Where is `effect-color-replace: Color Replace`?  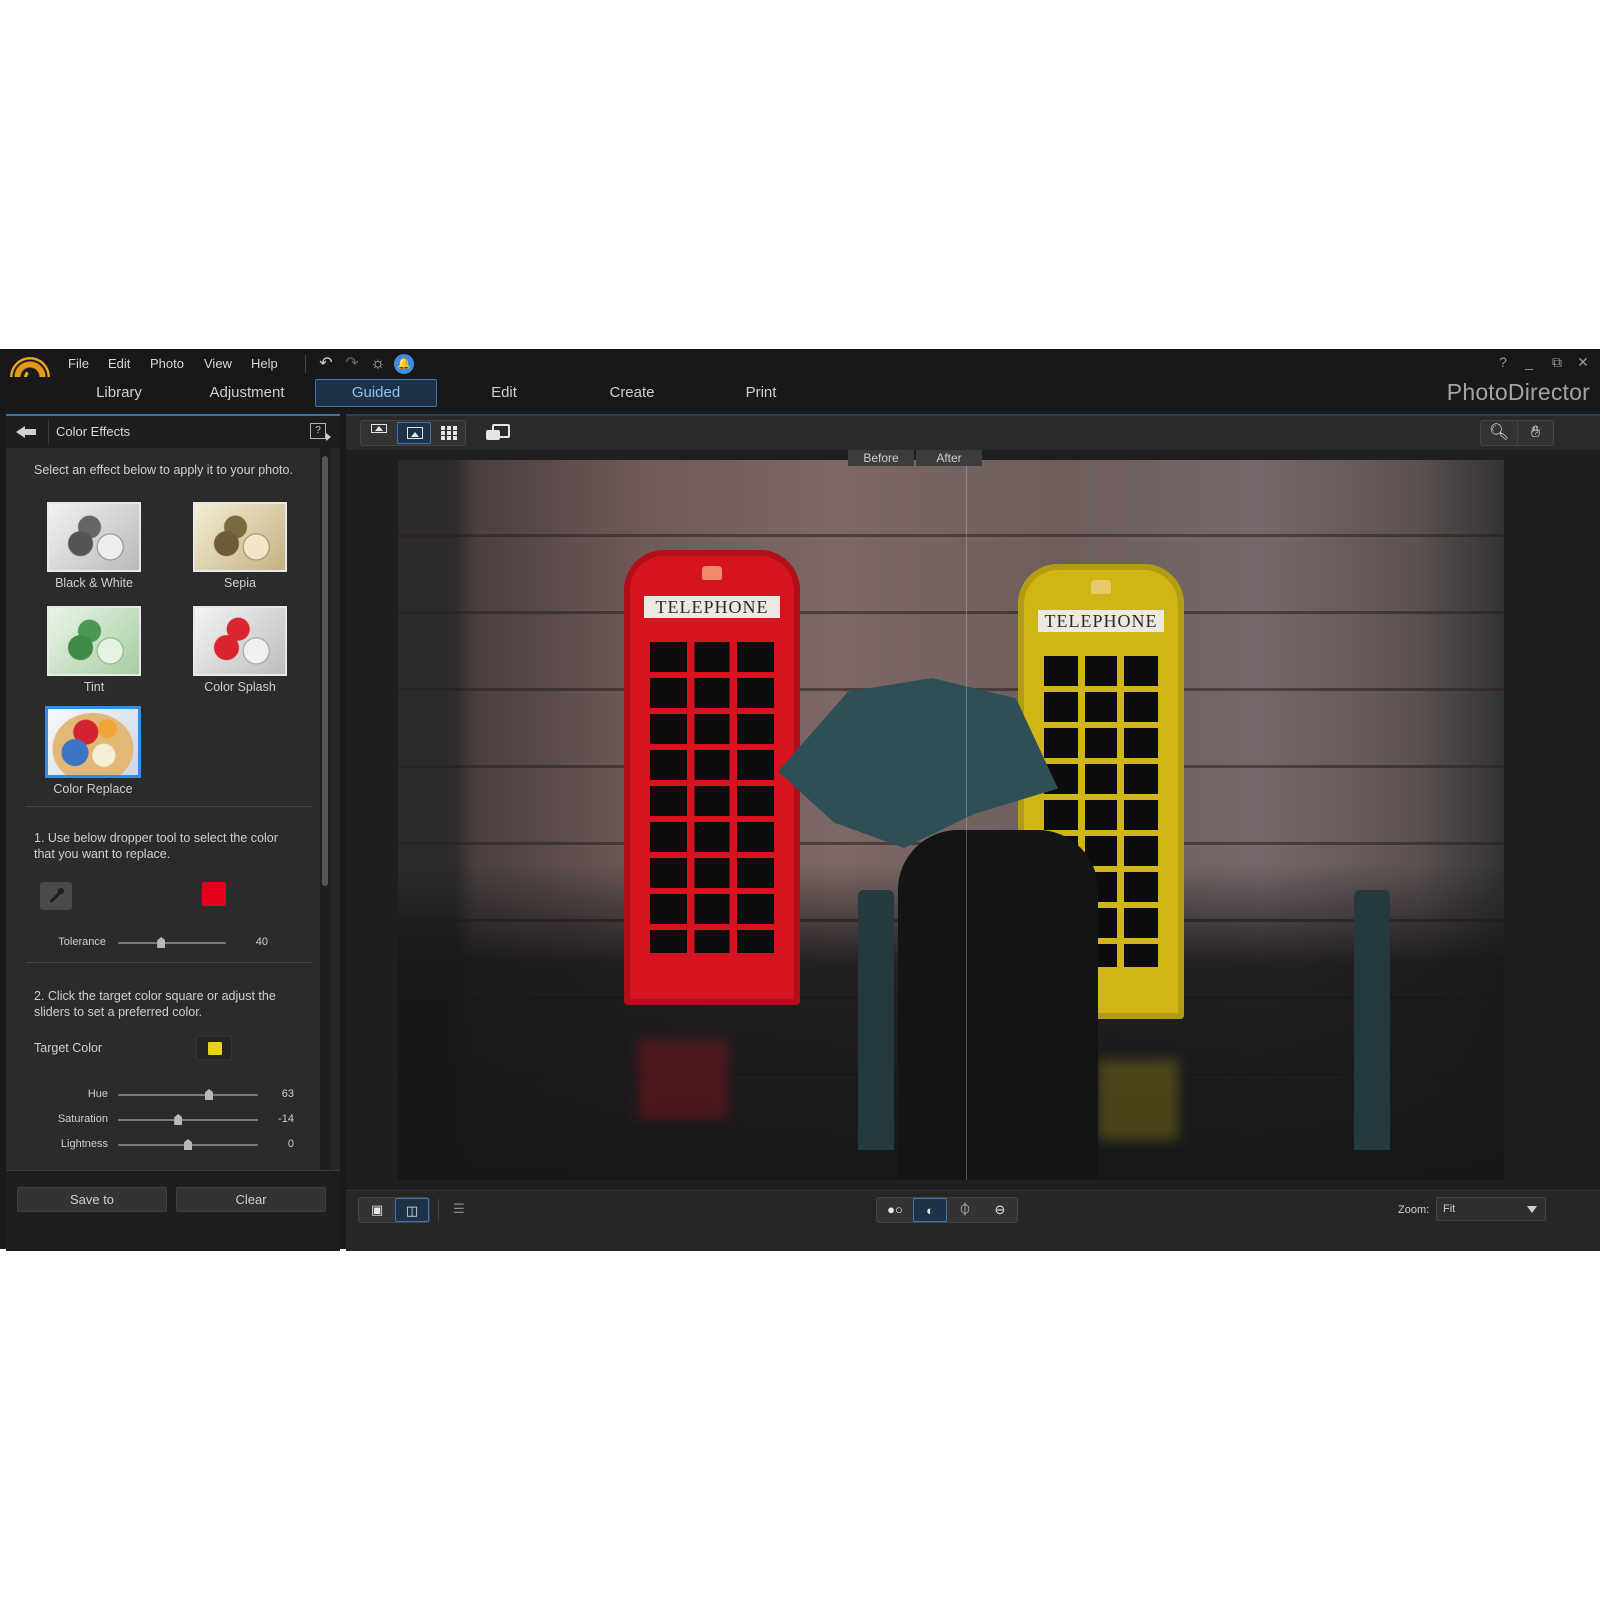
effect-color-replace: Color Replace is located at coordinates (93, 751).